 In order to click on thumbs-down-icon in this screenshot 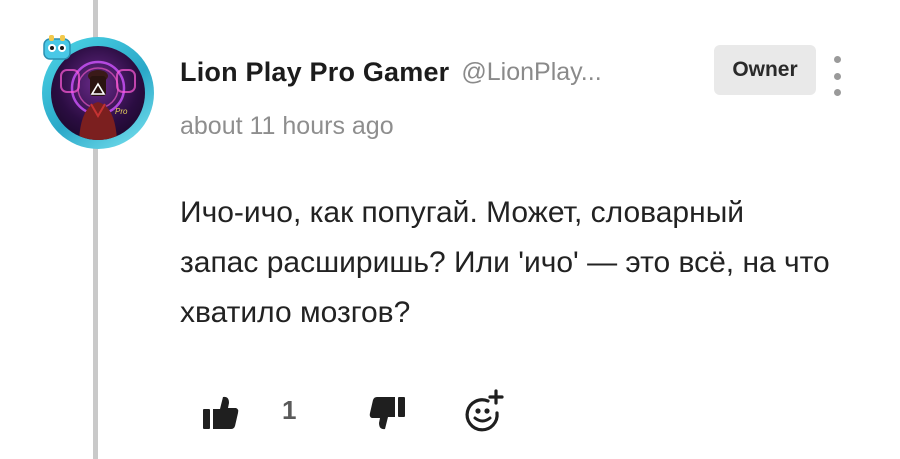, I will do `click(387, 413)`.